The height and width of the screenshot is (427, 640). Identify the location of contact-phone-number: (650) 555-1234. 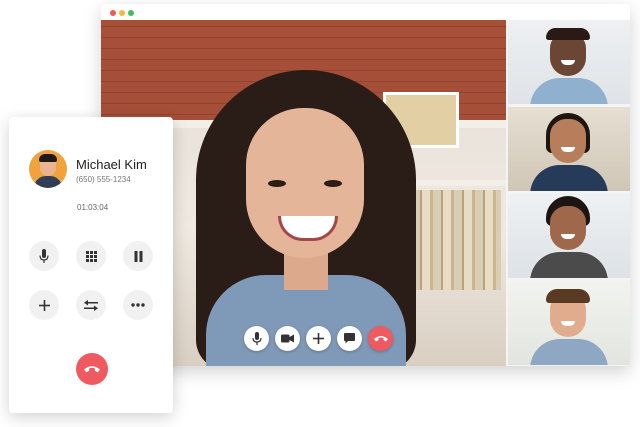
(103, 179).